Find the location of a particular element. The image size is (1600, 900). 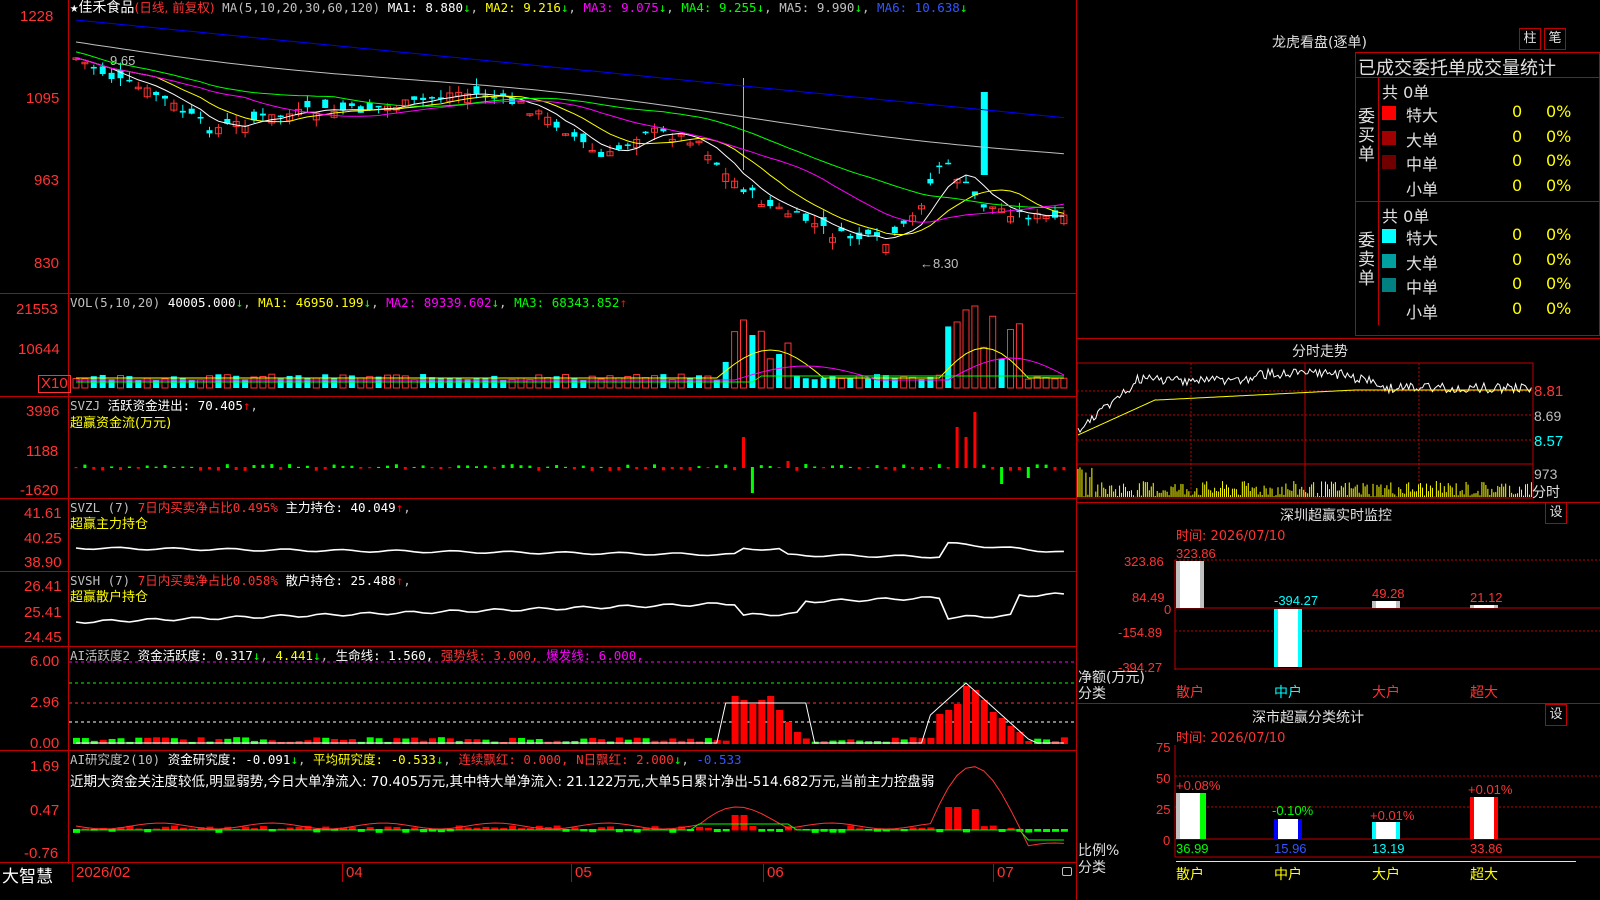

svsh-subtitle: 超赢散户持仓 is located at coordinates (109, 597).